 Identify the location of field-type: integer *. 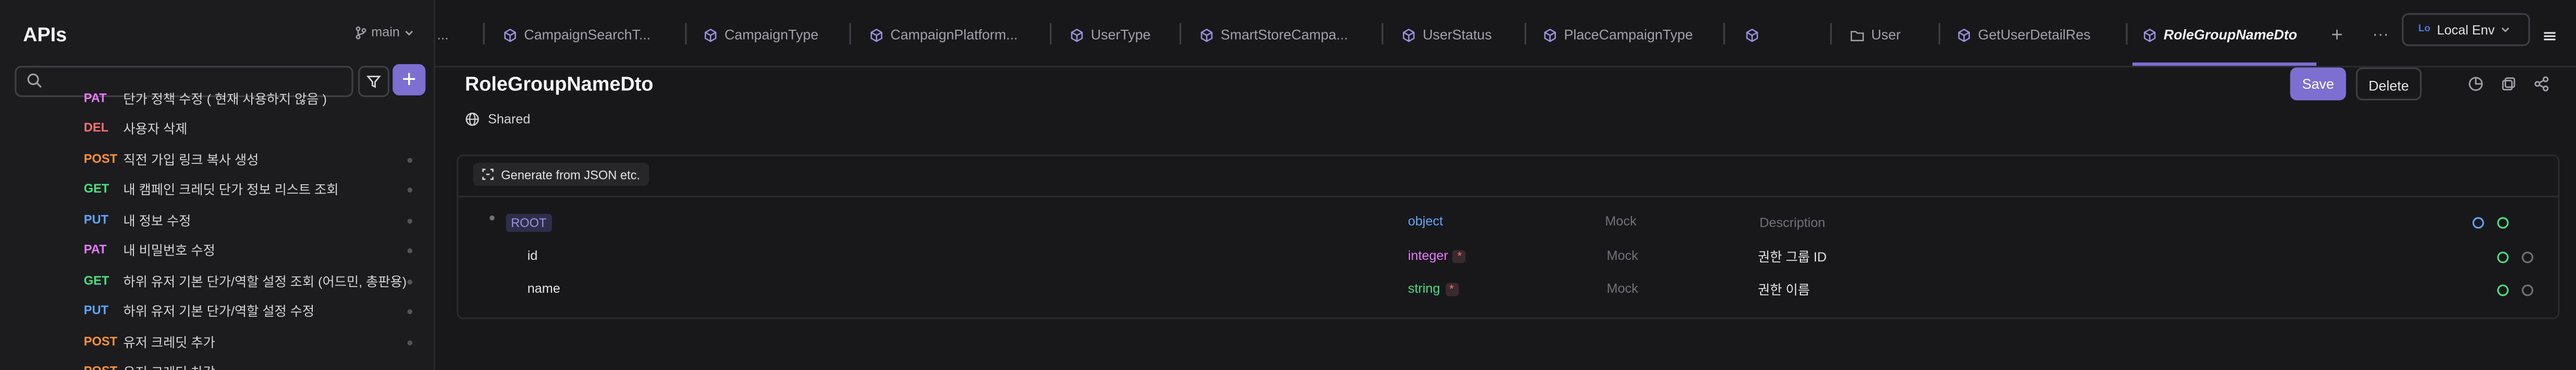
(1437, 255).